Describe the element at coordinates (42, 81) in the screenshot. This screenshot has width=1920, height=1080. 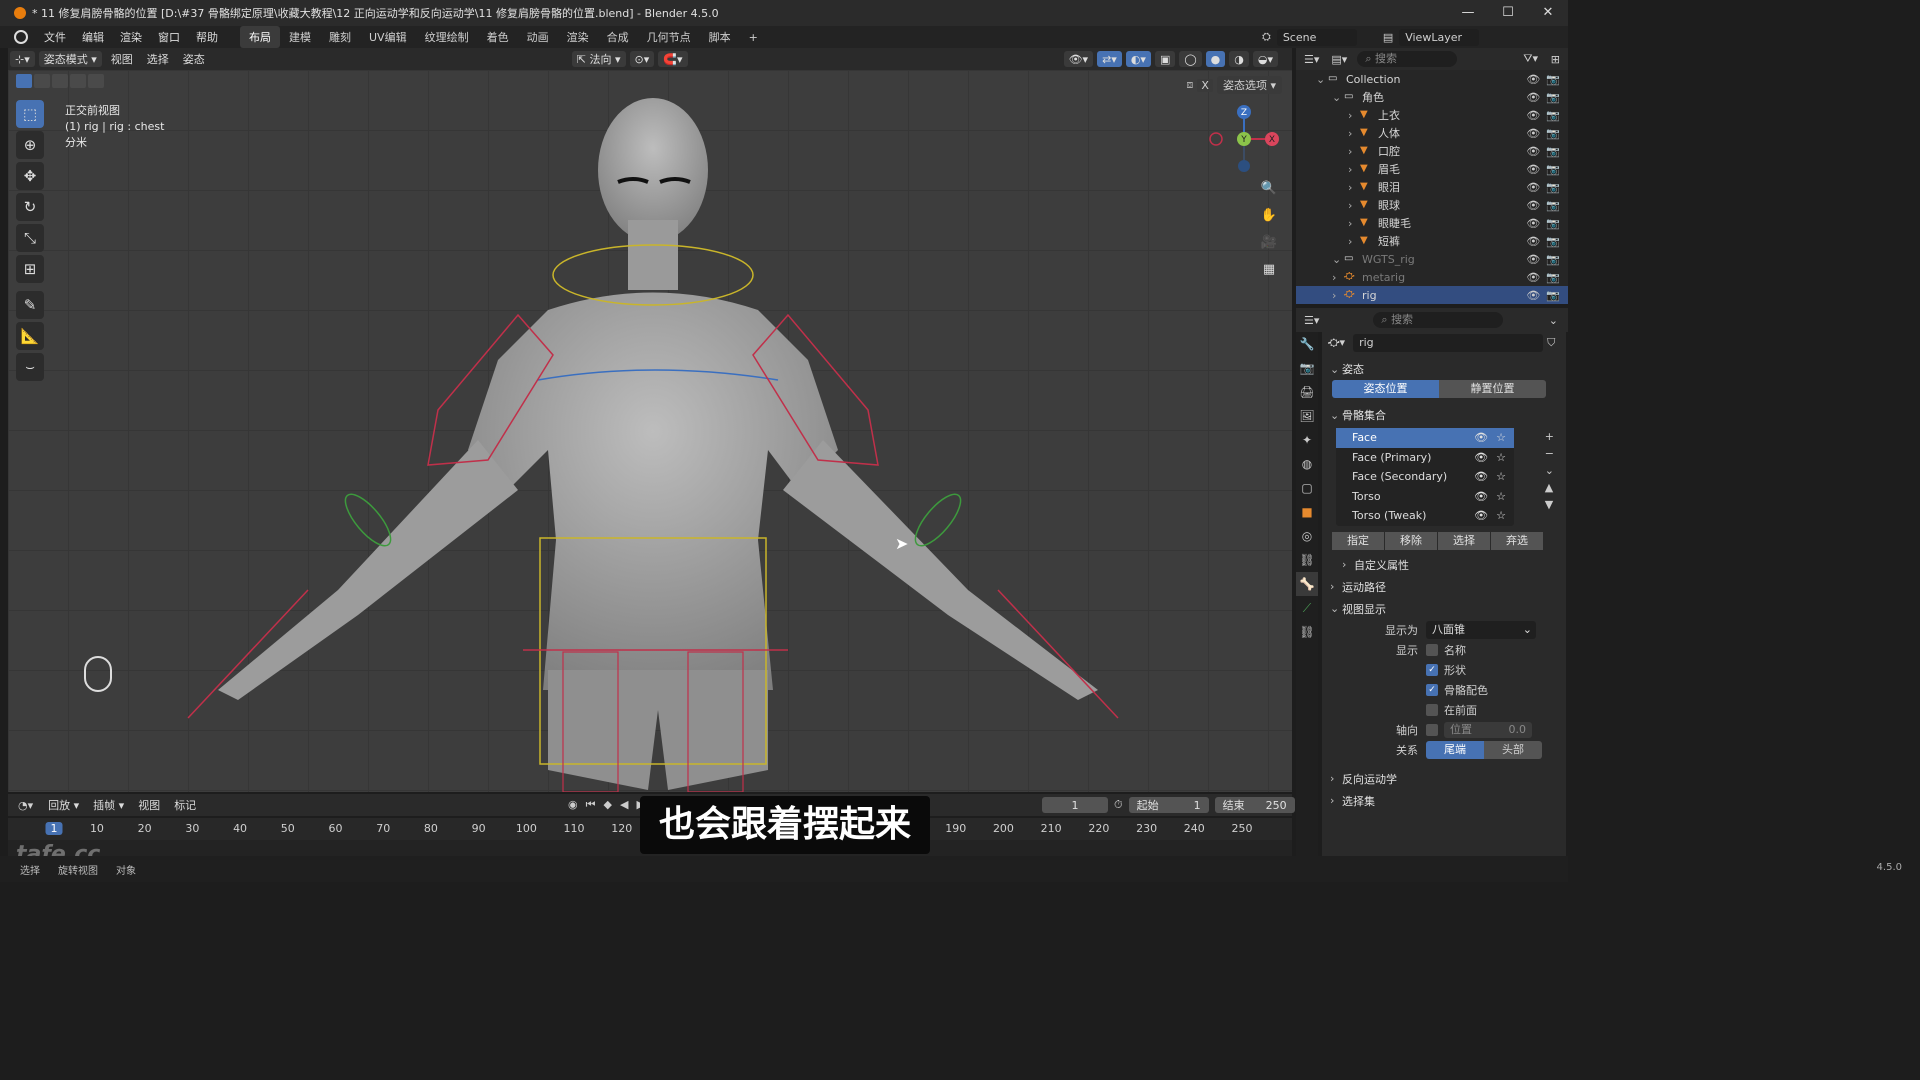
I see `select-extend-button` at that location.